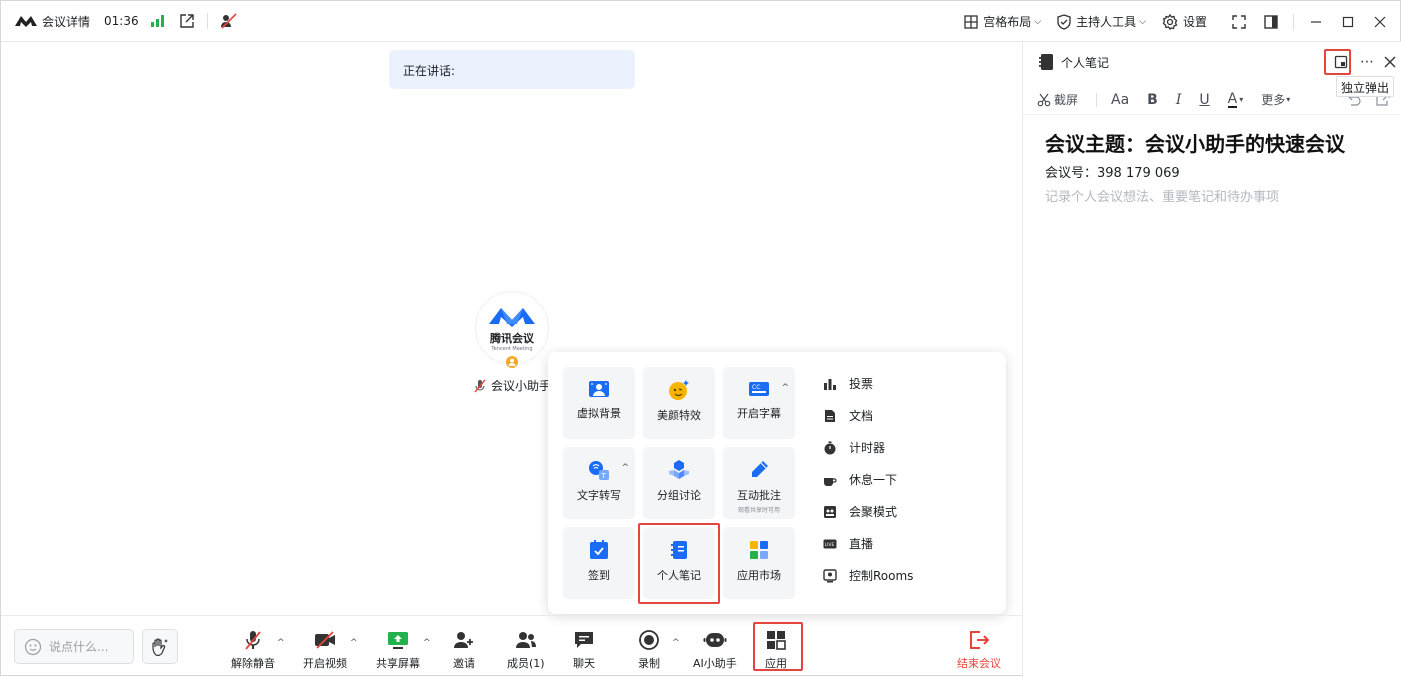 The width and height of the screenshot is (1401, 677). Describe the element at coordinates (398, 663) in the screenshot. I see `toolbar-label: 共享屏幕` at that location.